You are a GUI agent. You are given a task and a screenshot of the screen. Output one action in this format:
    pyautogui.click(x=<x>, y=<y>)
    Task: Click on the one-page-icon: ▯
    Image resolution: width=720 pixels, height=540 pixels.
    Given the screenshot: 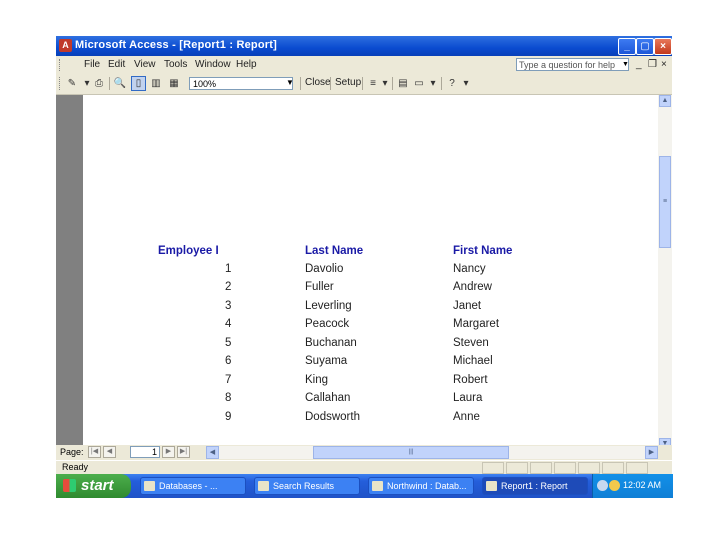 What is the action you would take?
    pyautogui.click(x=138, y=83)
    